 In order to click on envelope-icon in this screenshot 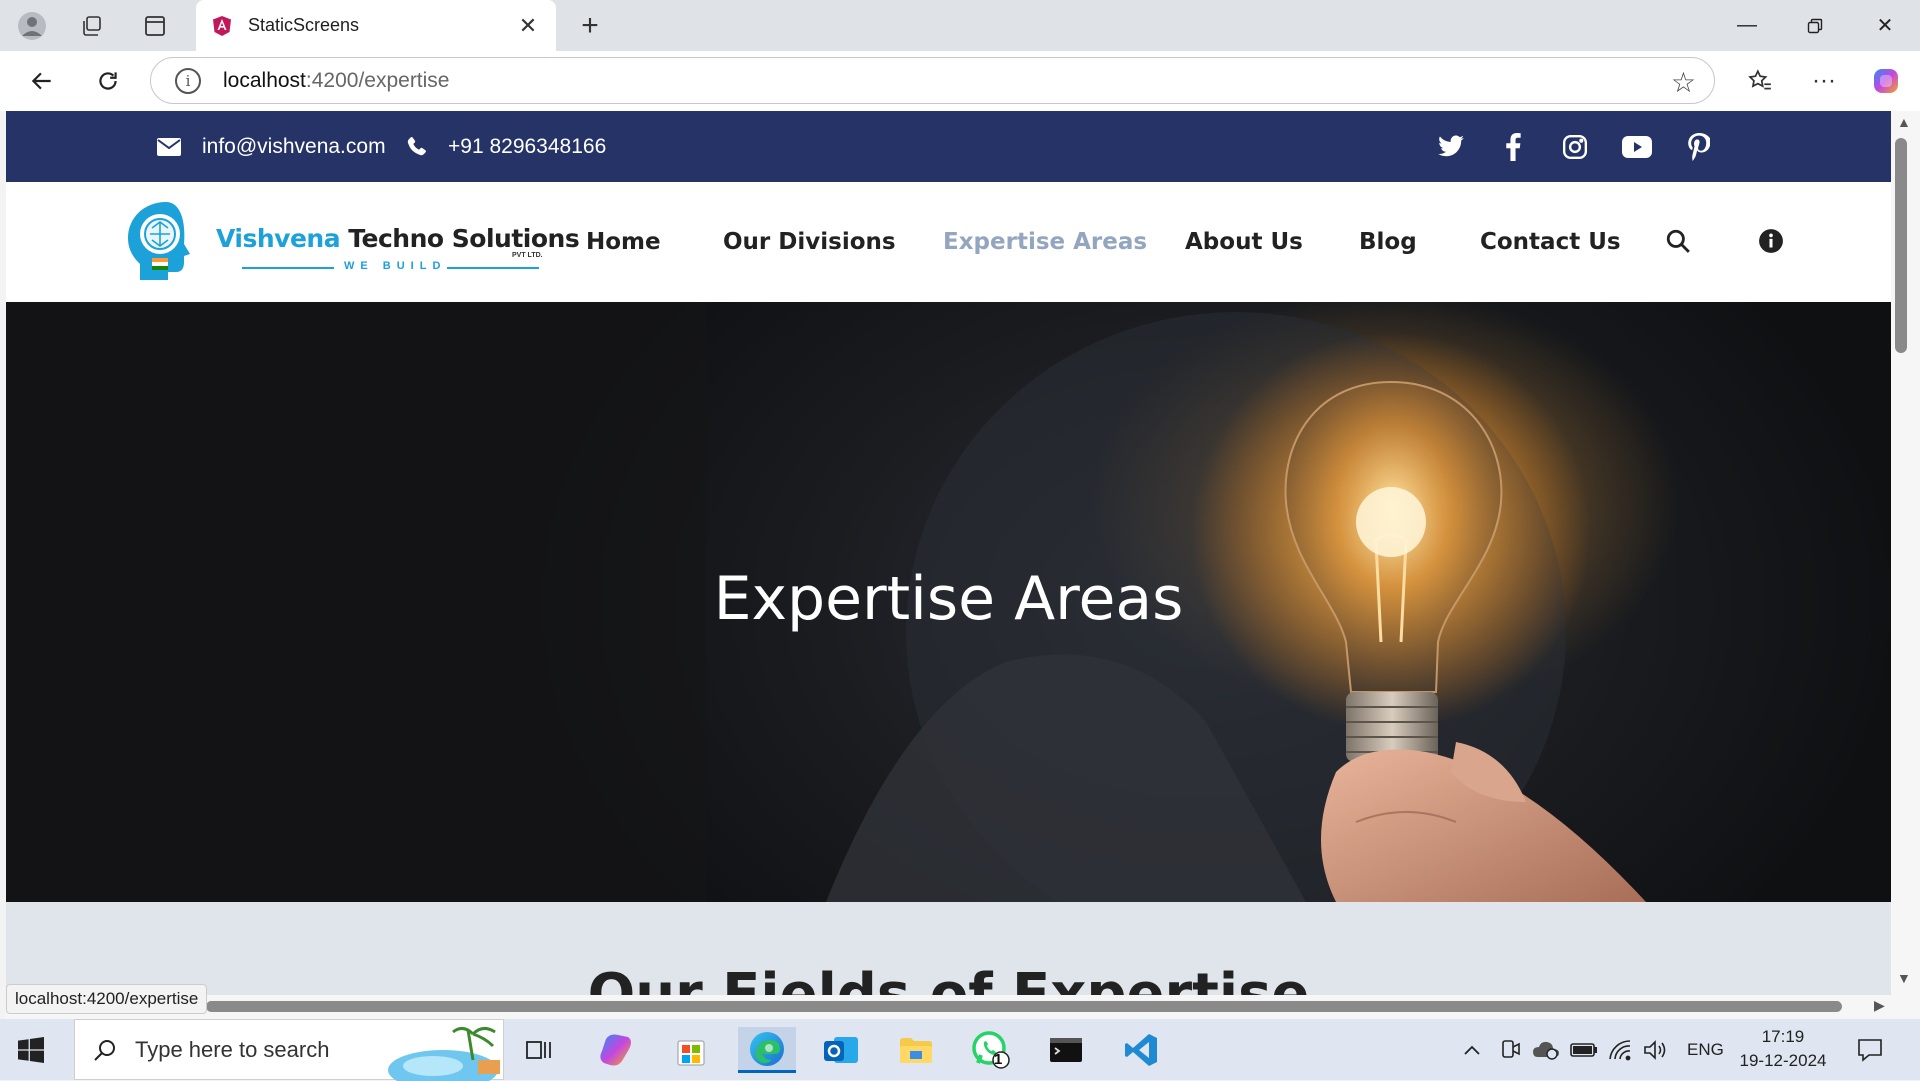, I will do `click(169, 146)`.